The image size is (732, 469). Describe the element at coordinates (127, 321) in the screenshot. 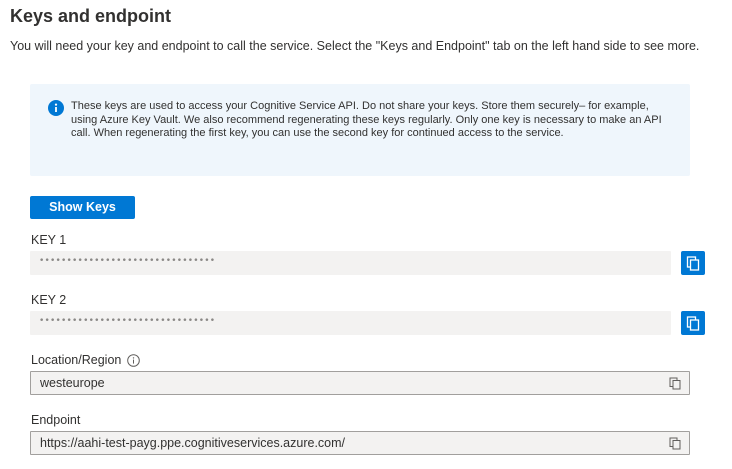

I see `key2-masked-value: ••••••••••••••••••••••••••••••••` at that location.